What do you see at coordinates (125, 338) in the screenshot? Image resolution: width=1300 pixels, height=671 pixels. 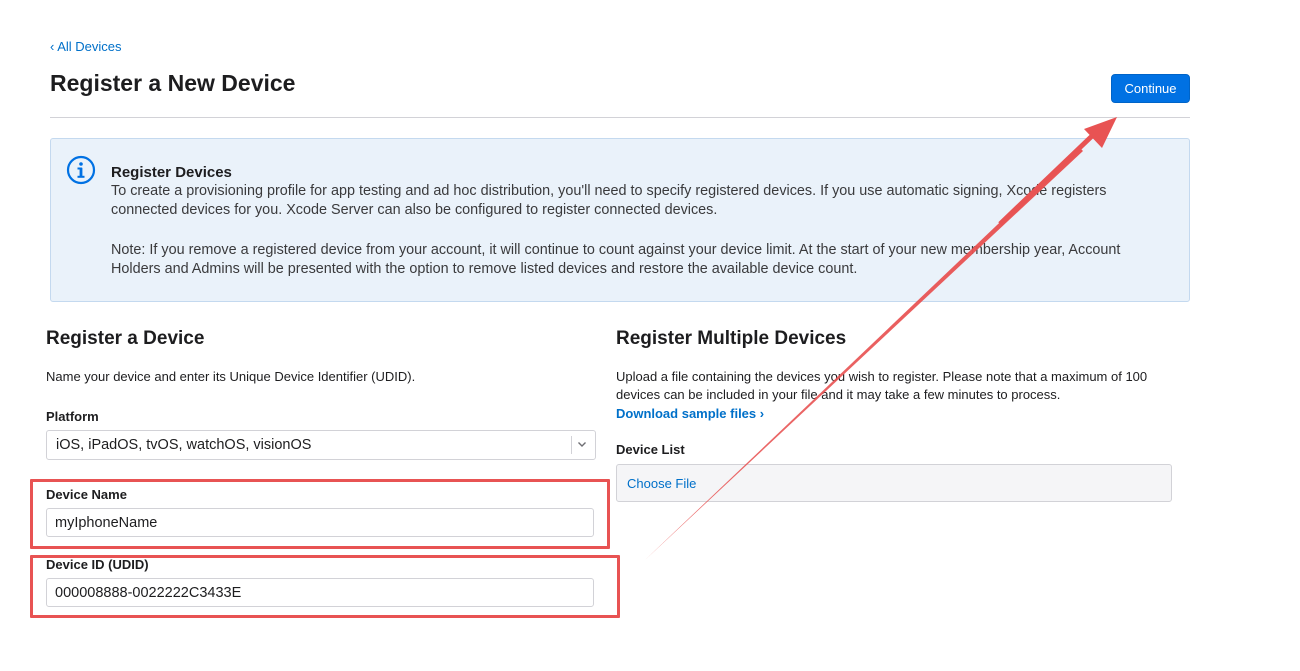 I see `register-device-title: Register a Device` at bounding box center [125, 338].